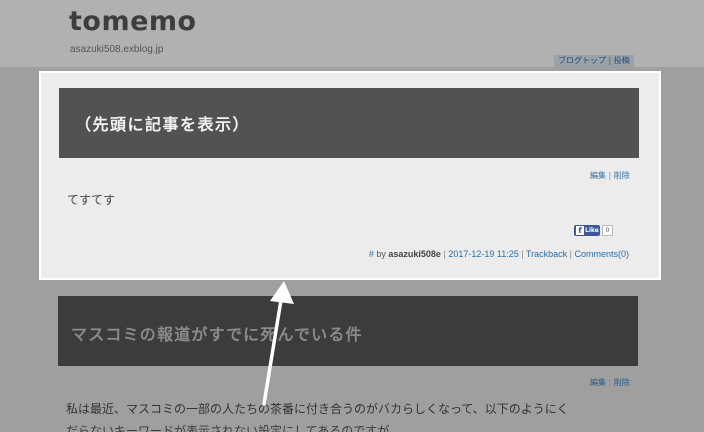 Image resolution: width=704 pixels, height=432 pixels. What do you see at coordinates (483, 254) in the screenshot?
I see `post-datetime: 2017-12-19 11:25` at bounding box center [483, 254].